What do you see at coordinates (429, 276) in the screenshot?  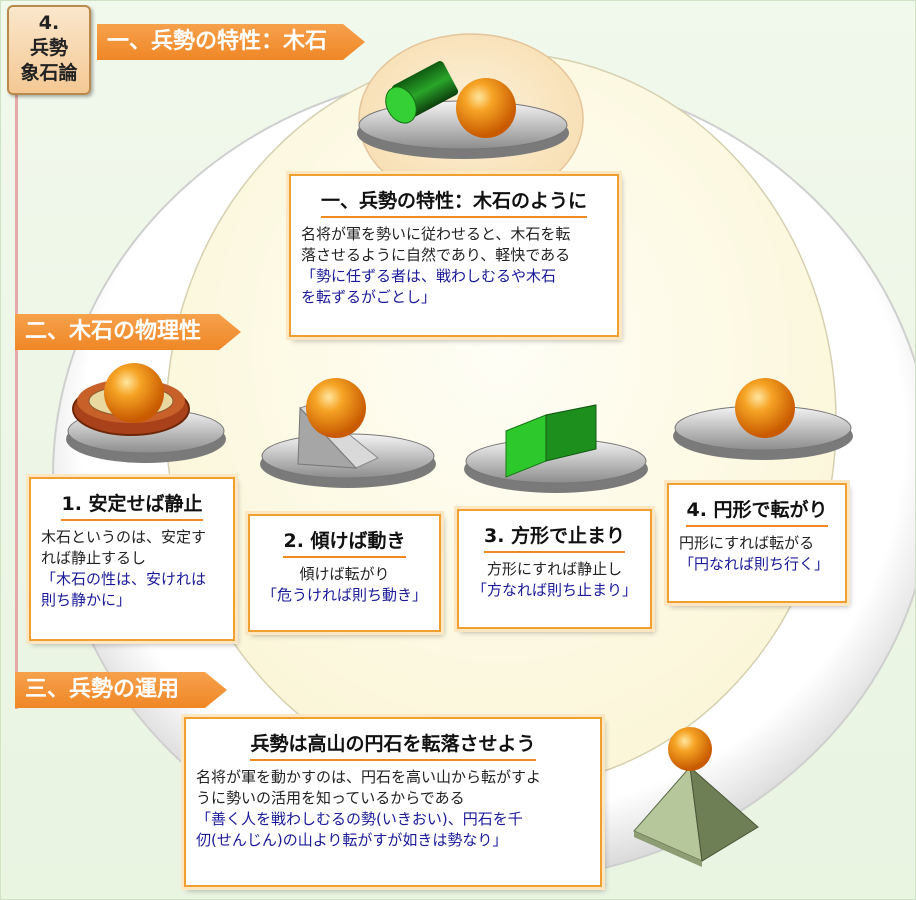 I see `trait-quote-line-1: 「勢に任ずる者は、戦わしむるや木石` at bounding box center [429, 276].